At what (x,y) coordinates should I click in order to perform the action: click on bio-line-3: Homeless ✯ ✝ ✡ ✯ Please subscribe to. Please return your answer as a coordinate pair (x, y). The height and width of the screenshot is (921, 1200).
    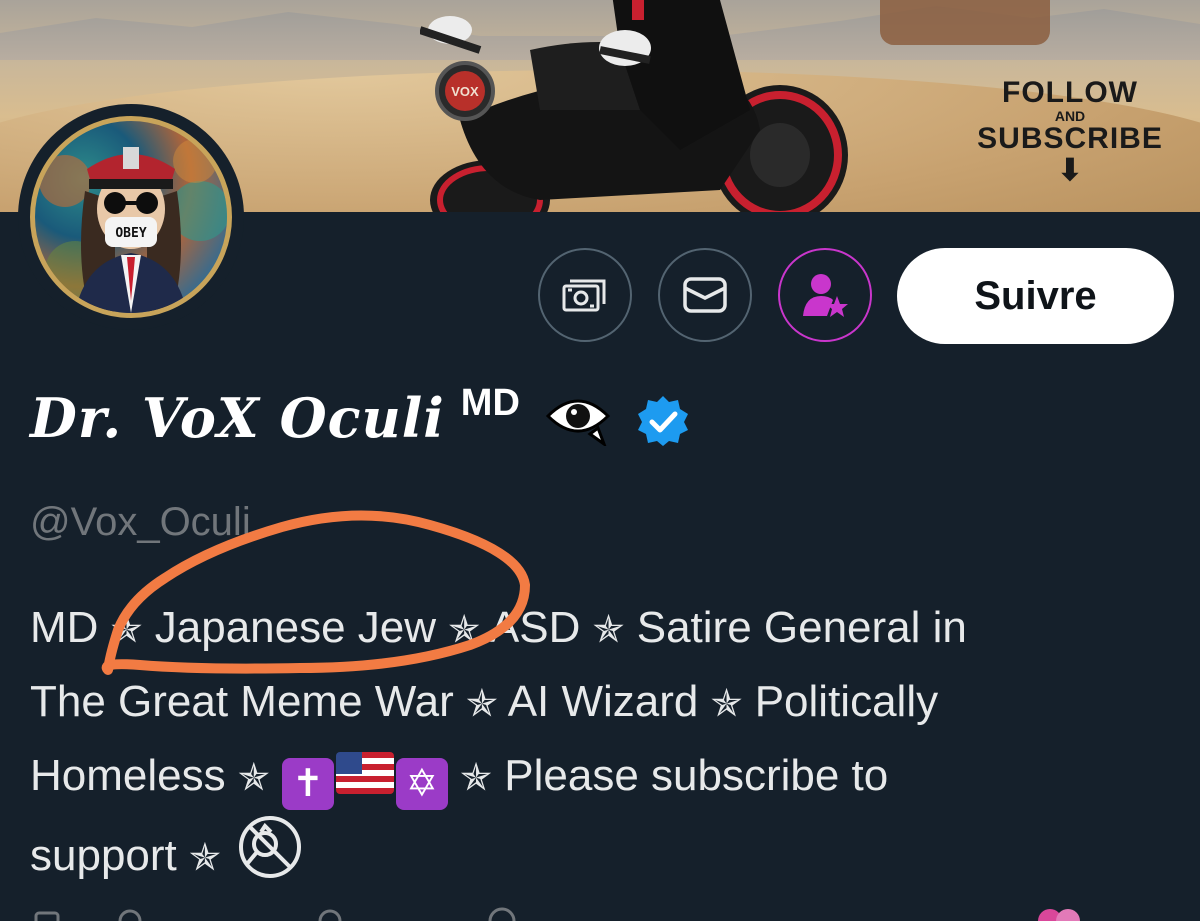
    Looking at the image, I should click on (595, 777).